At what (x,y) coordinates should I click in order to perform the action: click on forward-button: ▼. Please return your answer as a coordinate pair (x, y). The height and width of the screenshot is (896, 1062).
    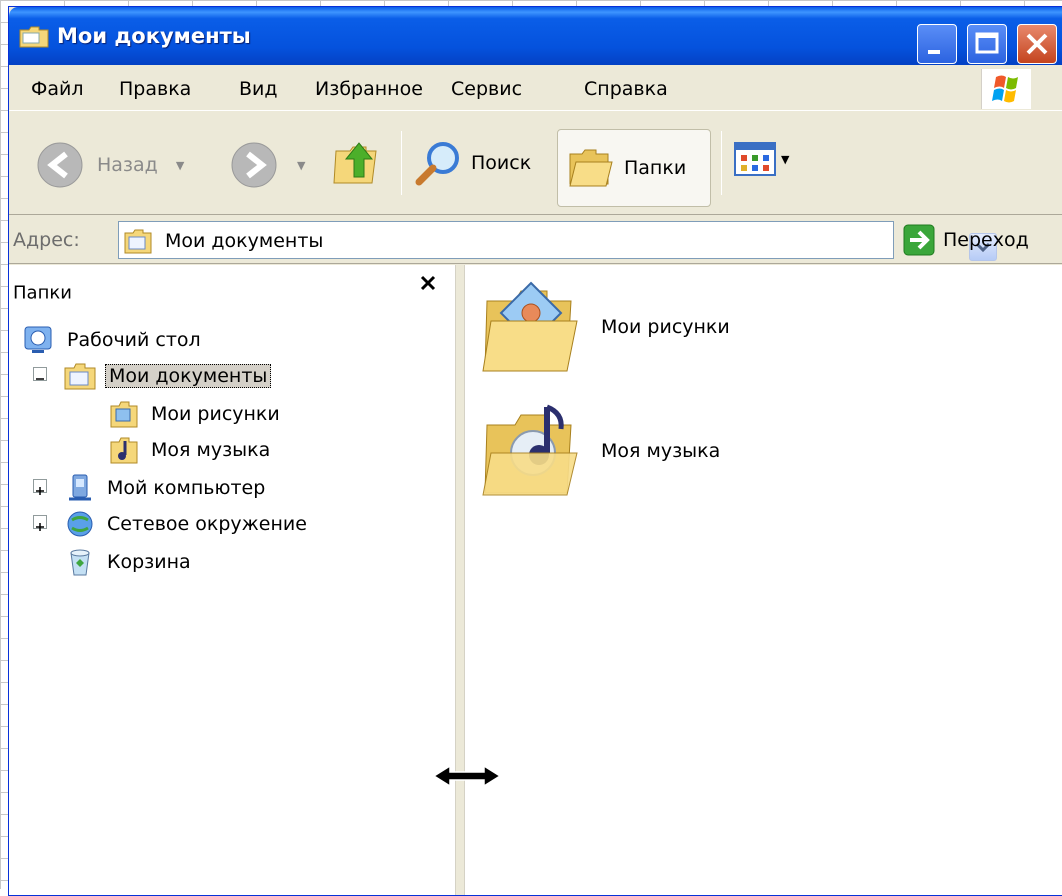
    Looking at the image, I should click on (267, 165).